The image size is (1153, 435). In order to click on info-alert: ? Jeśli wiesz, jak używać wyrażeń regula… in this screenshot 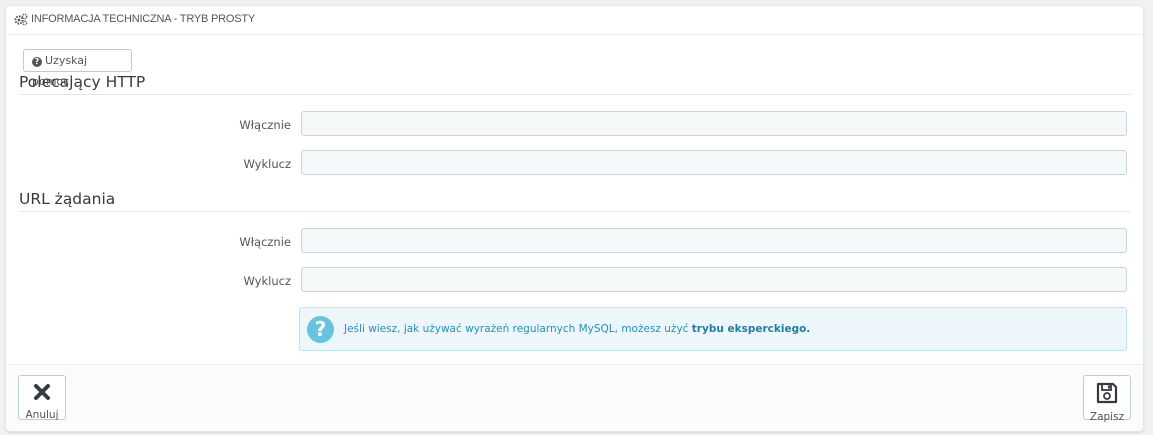, I will do `click(713, 329)`.